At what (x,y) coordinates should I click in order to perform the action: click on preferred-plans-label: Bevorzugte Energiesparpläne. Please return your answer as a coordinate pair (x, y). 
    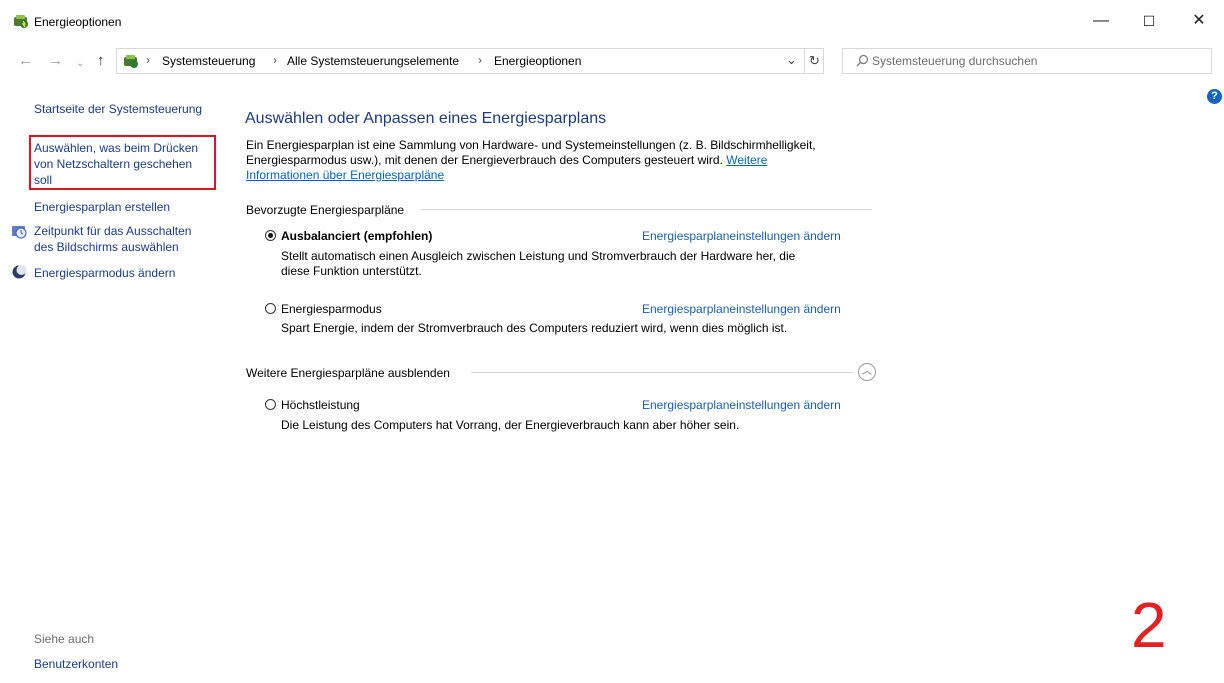
    Looking at the image, I should click on (325, 210).